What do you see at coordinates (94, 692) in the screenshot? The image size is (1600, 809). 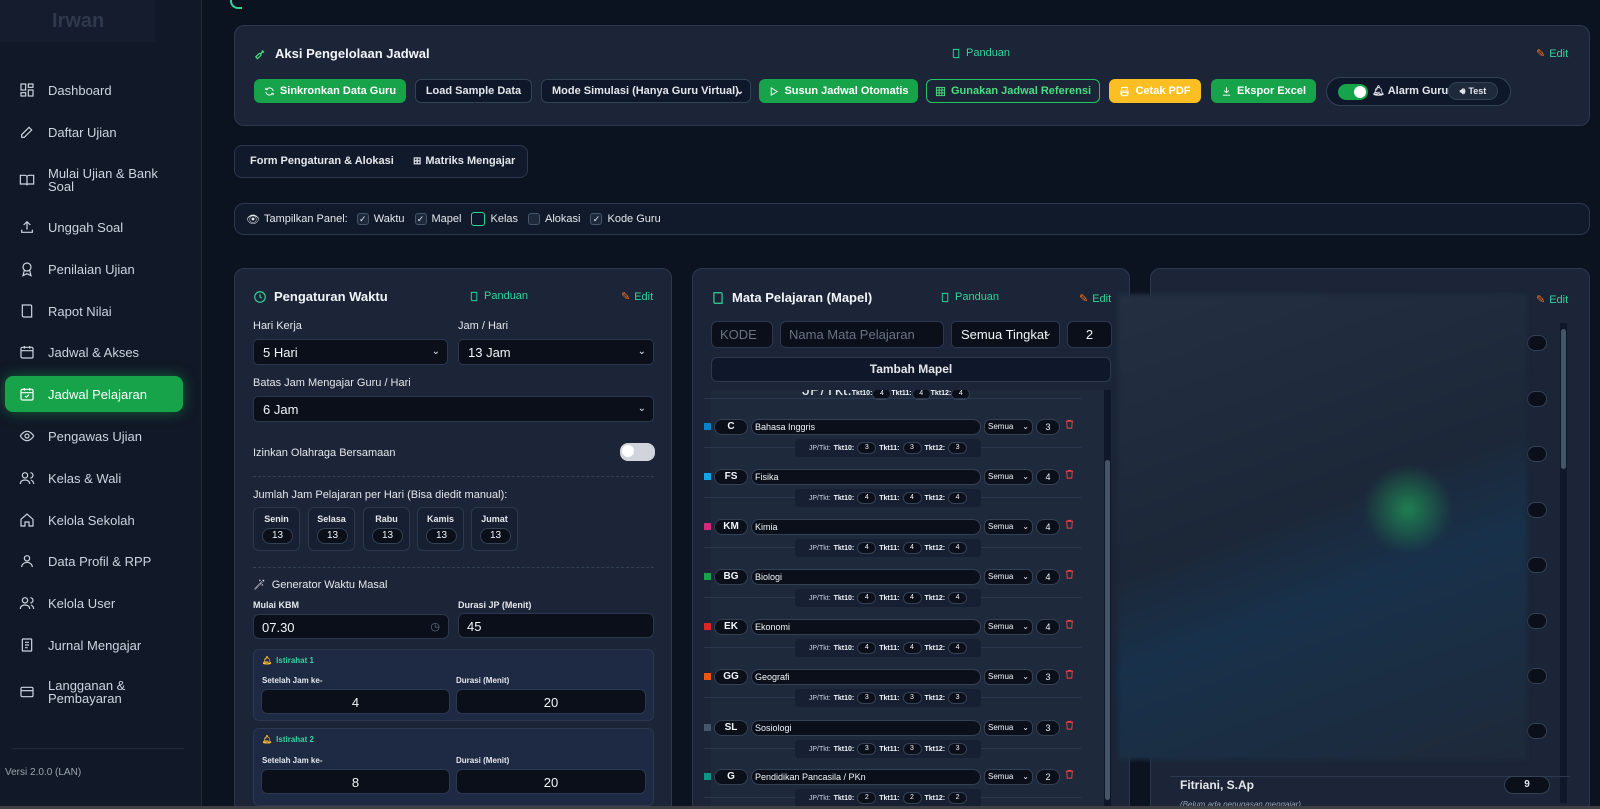 I see `sidebar-item-langganan: Langganan & Pembayaran` at bounding box center [94, 692].